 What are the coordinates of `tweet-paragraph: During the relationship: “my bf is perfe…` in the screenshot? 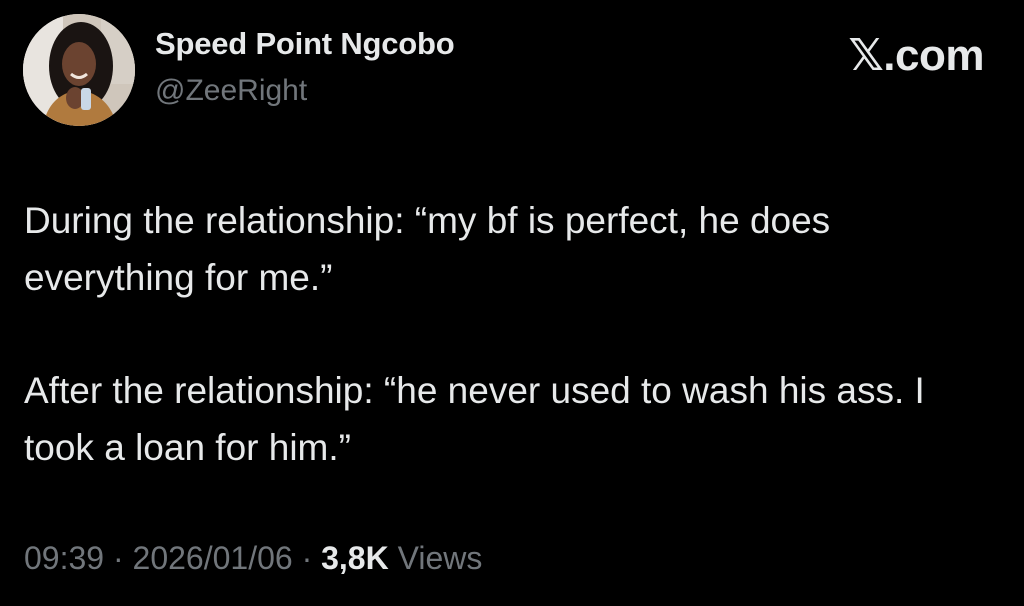 It's located at (427, 249).